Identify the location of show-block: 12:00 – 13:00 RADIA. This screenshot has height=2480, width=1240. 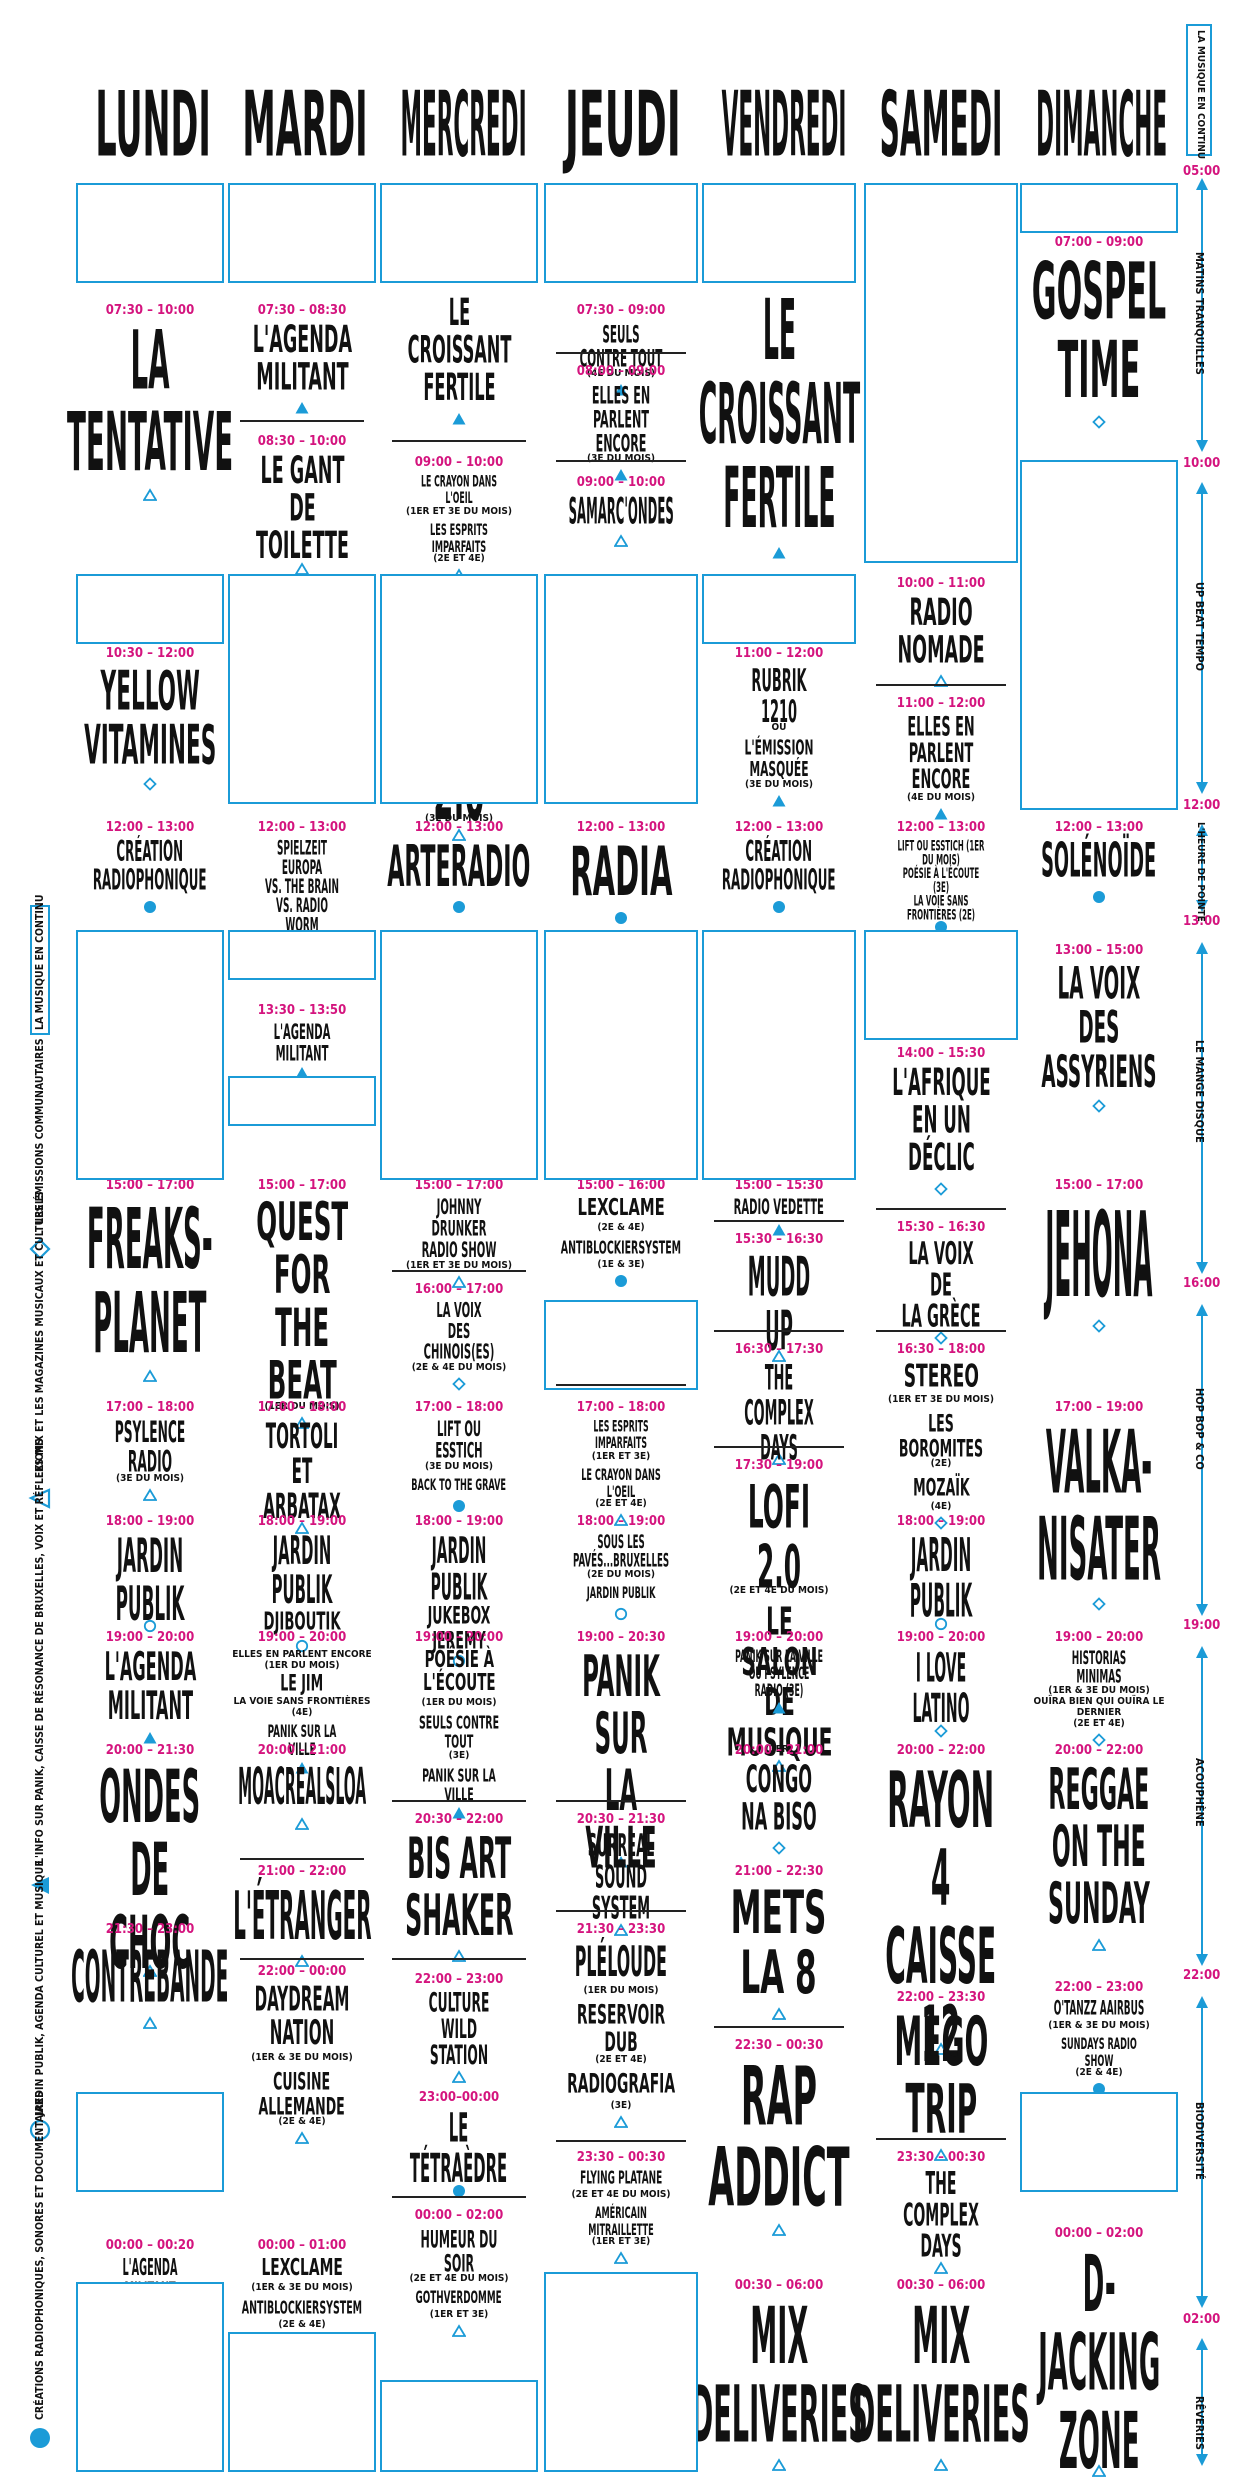
(621, 872).